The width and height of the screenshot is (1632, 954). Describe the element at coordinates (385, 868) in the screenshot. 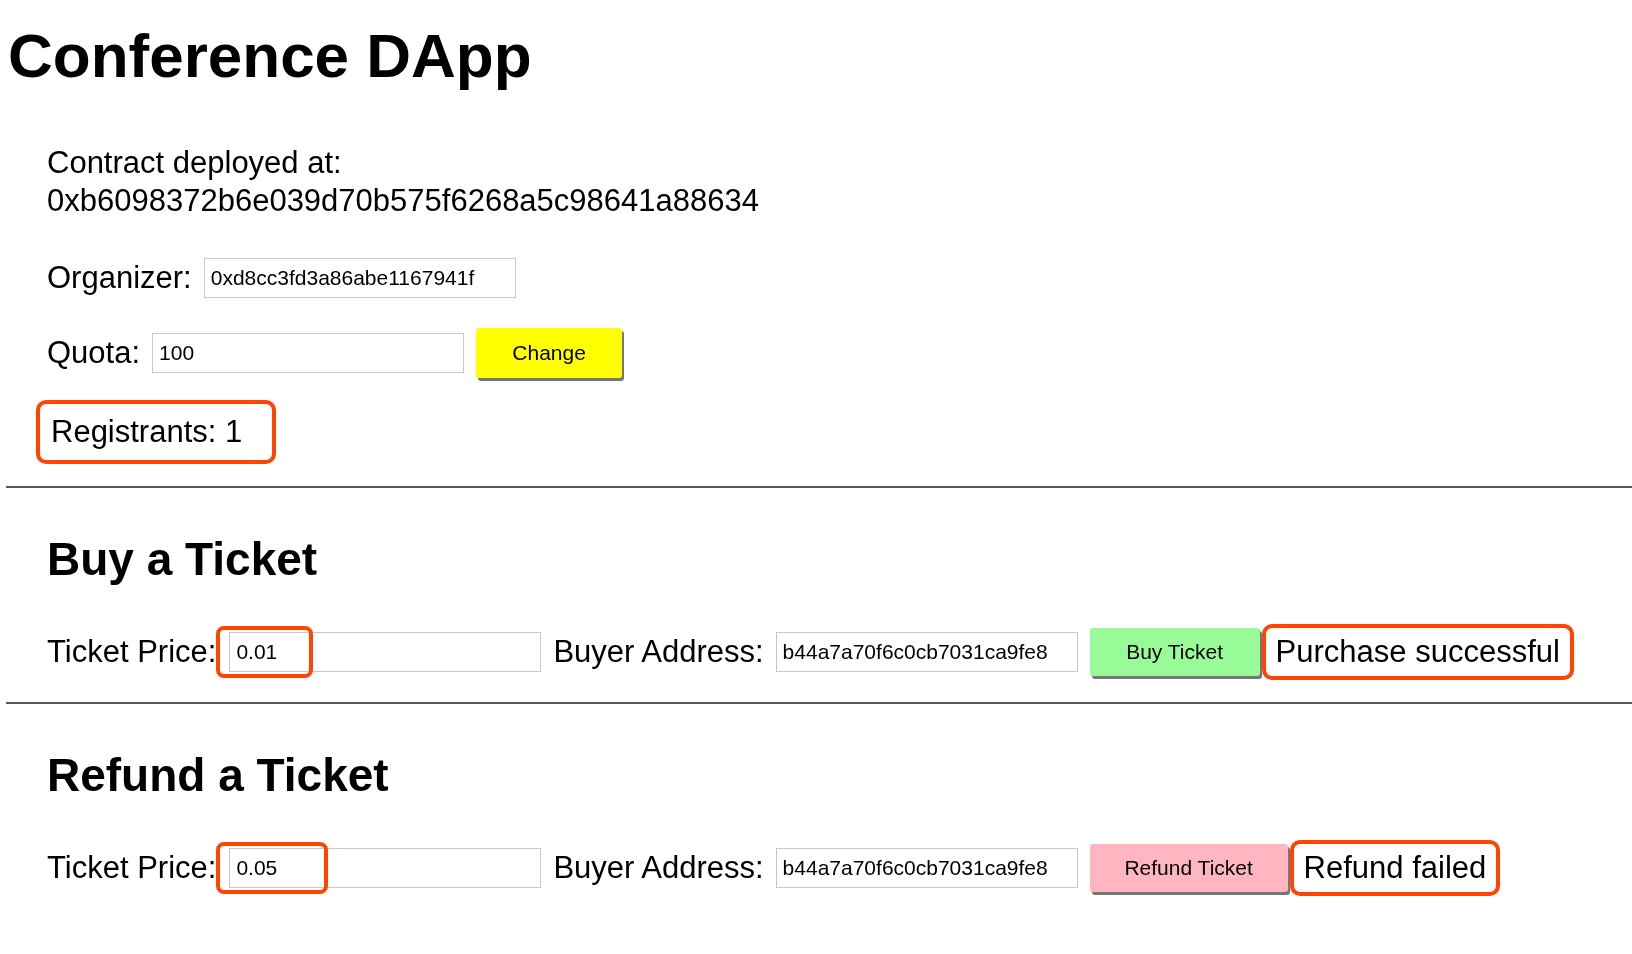

I see `ticket-price-field: 0.05` at that location.